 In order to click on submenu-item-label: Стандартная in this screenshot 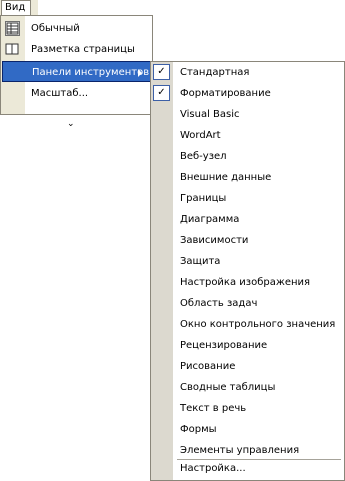, I will do `click(215, 72)`.